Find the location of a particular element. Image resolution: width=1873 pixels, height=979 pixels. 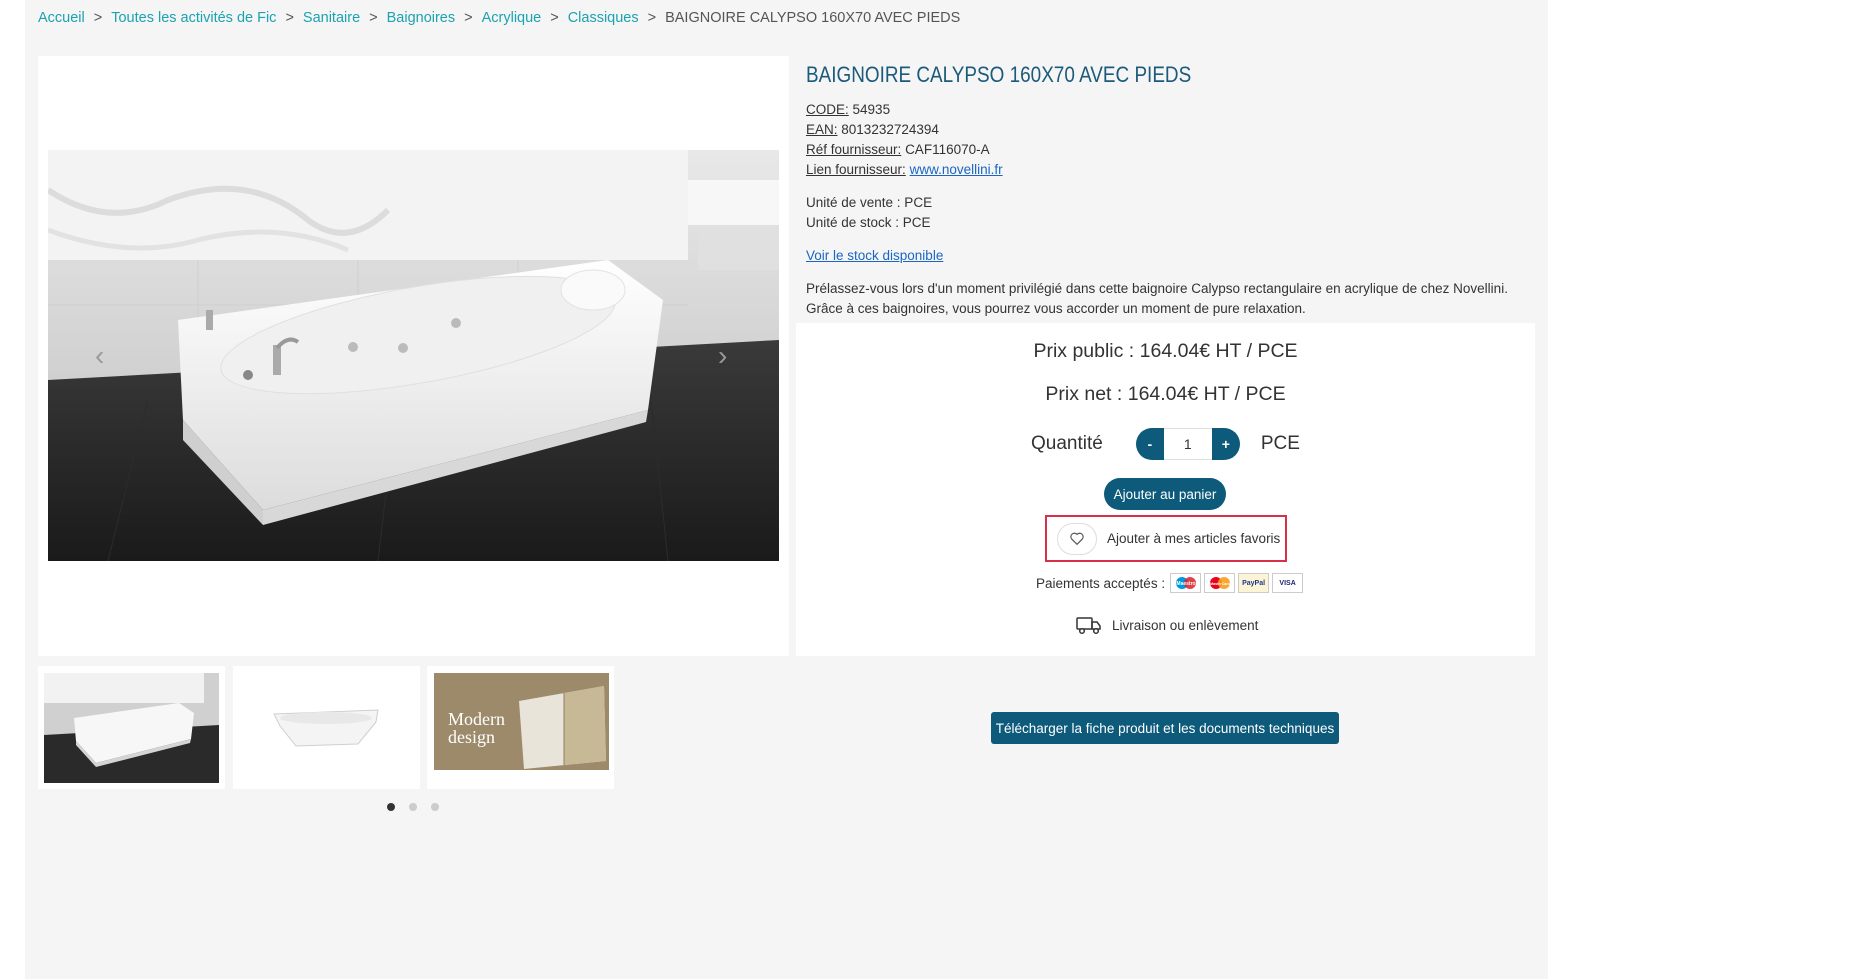

svg-text: Maestro is located at coordinates (1185, 584).